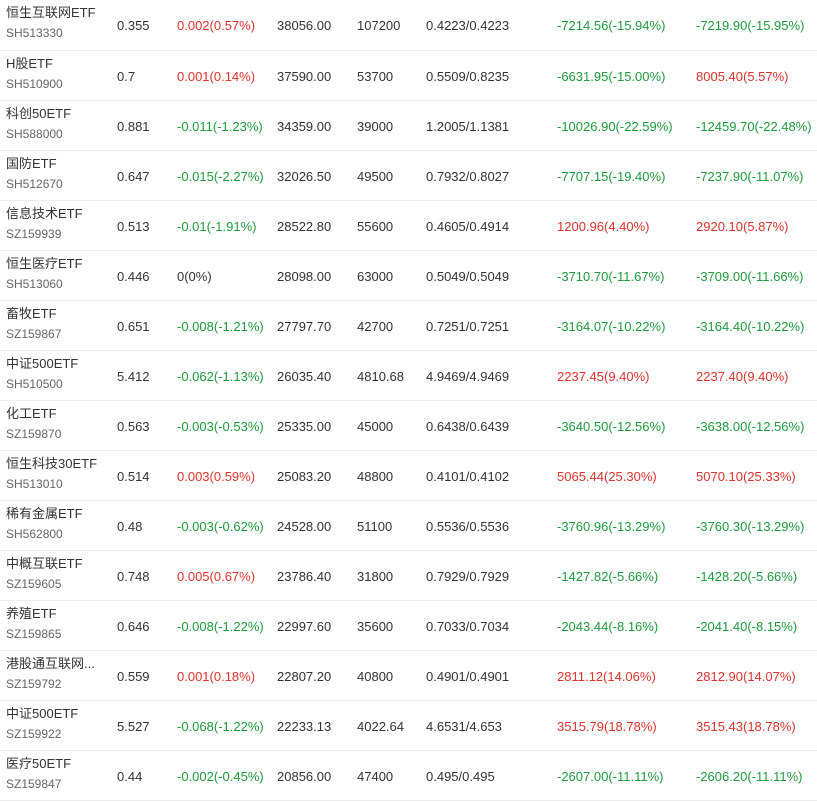  I want to click on shares-cell: 63000, so click(375, 276).